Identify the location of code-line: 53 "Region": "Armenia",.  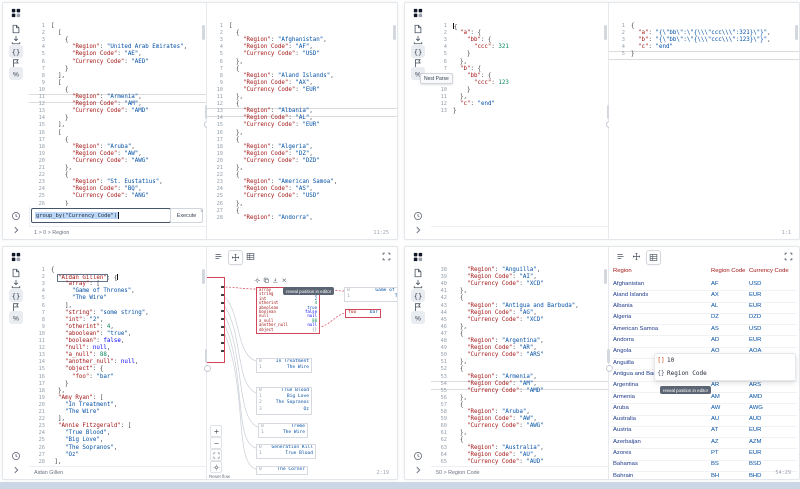
(519, 377).